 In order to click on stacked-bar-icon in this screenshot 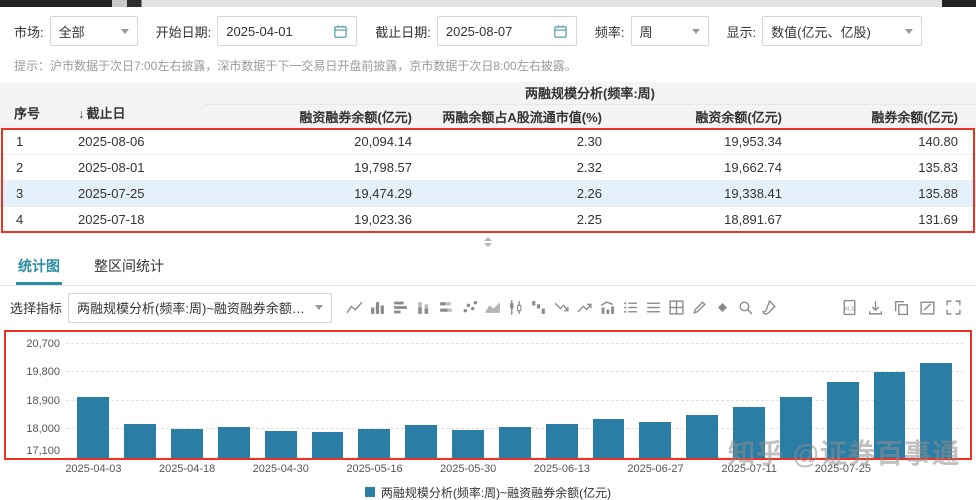, I will do `click(446, 307)`.